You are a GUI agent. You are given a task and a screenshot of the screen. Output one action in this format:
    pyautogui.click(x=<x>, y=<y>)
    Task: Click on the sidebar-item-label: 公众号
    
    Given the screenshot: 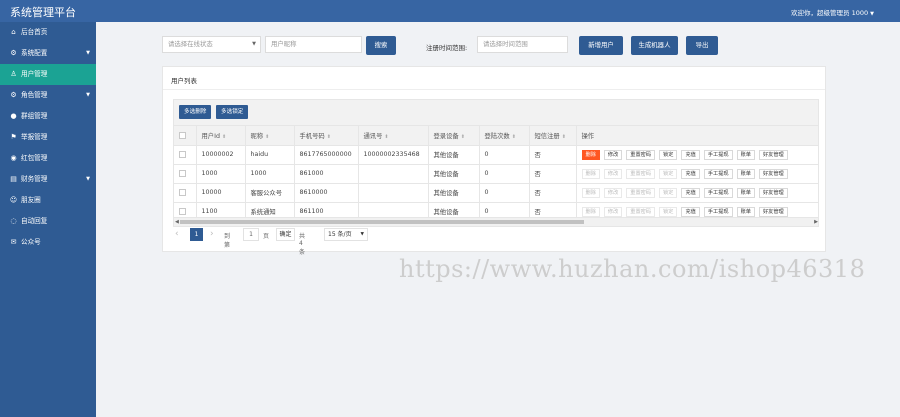 What is the action you would take?
    pyautogui.click(x=31, y=242)
    